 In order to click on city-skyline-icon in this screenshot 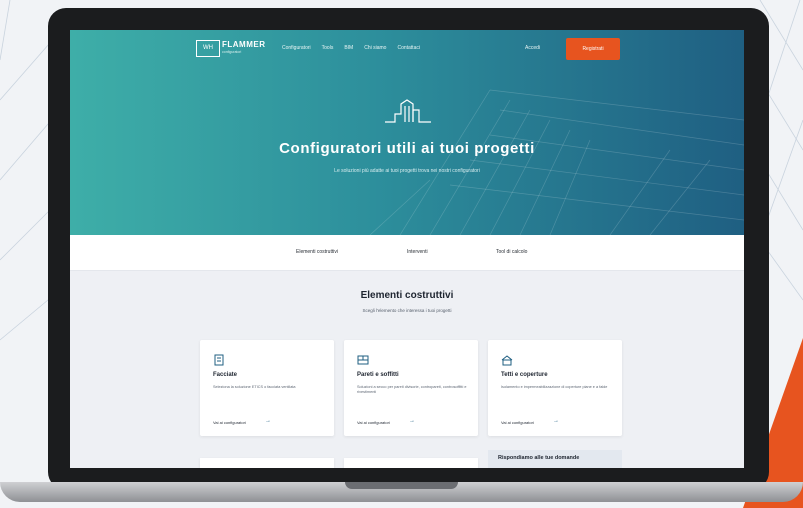, I will do `click(408, 111)`.